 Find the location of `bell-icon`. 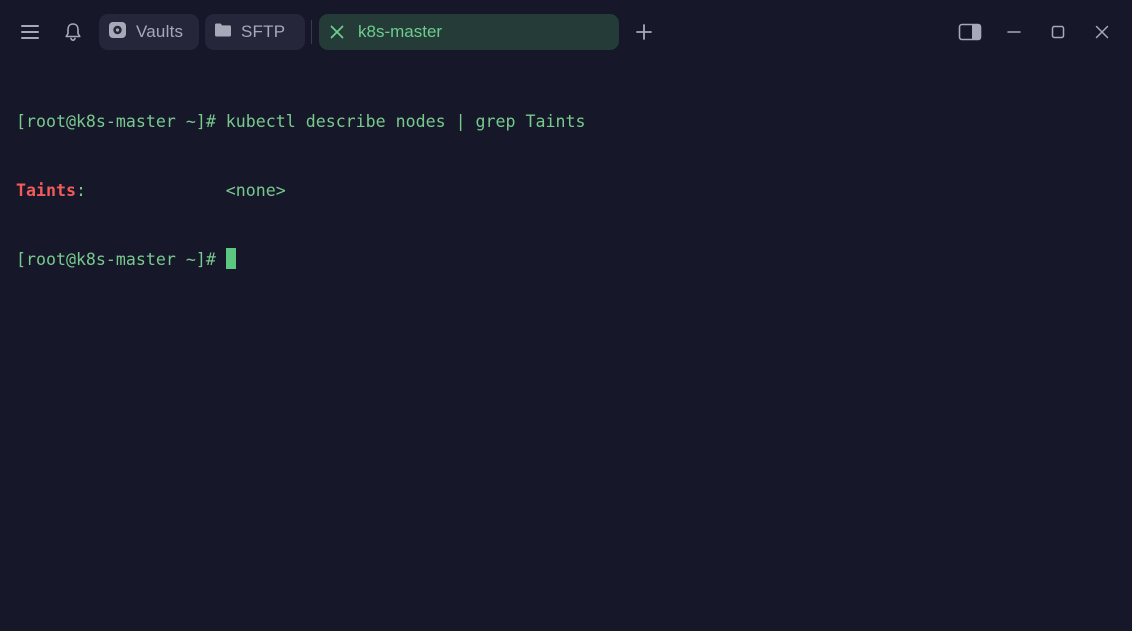

bell-icon is located at coordinates (73, 32).